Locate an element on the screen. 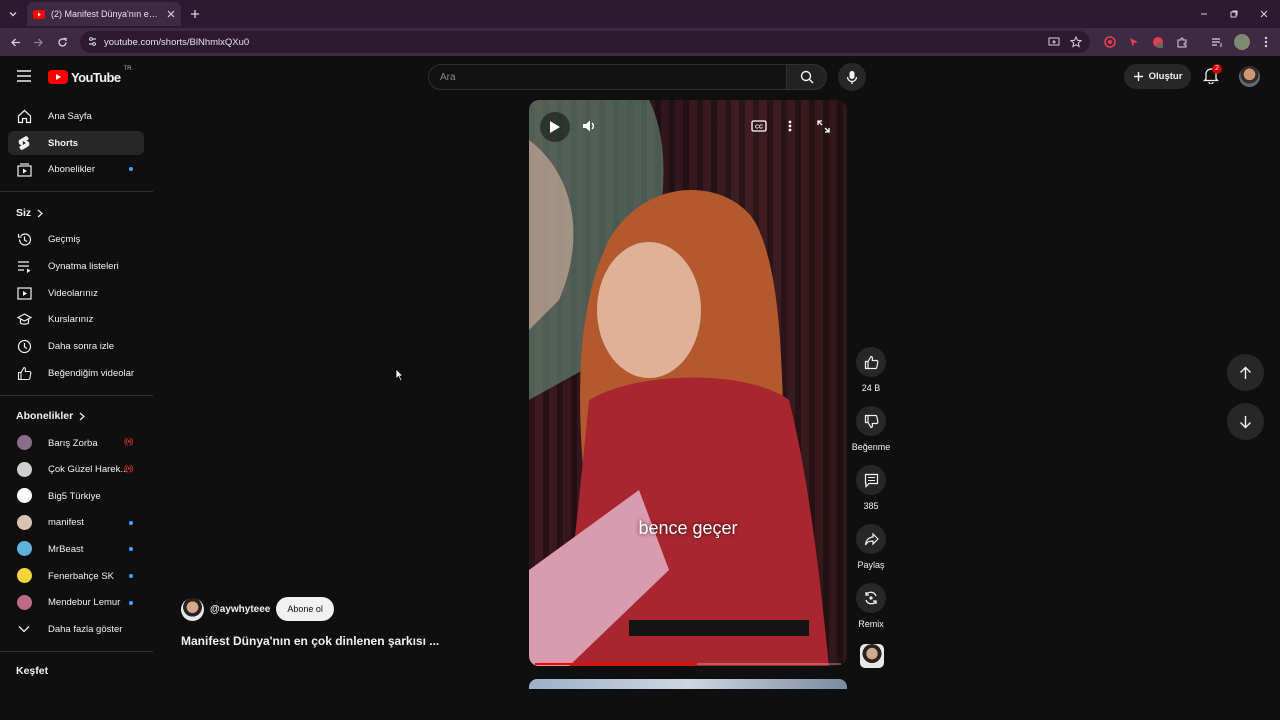 Image resolution: width=1280 pixels, height=720 pixels. comments-button is located at coordinates (871, 480).